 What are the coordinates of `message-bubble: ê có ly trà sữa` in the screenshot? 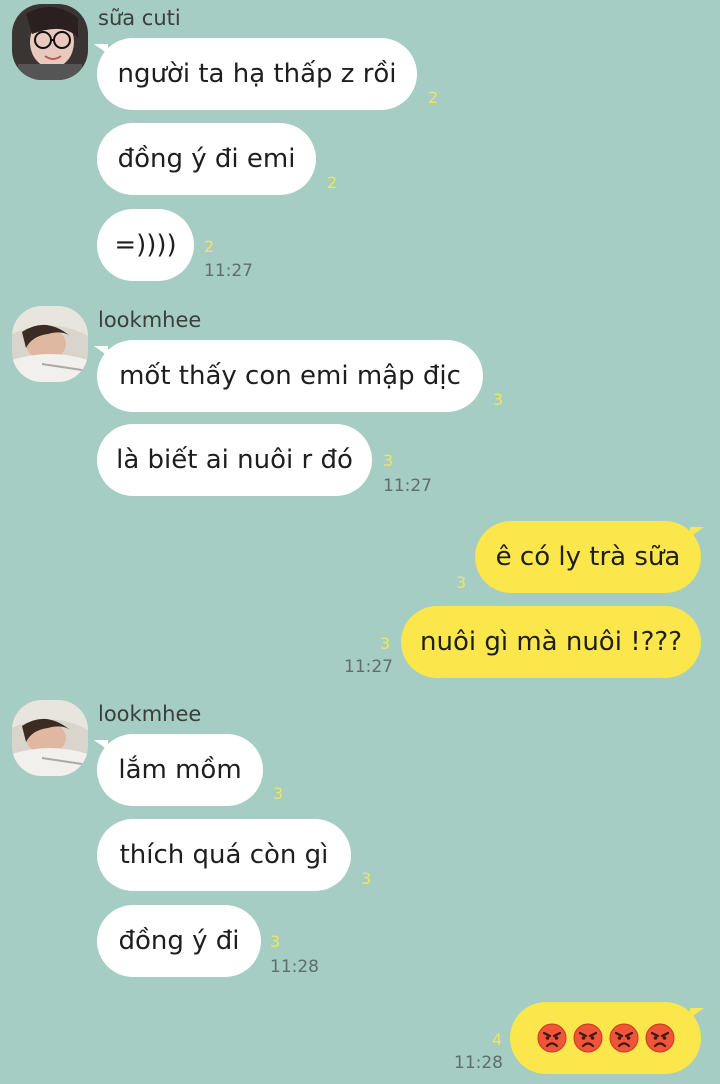 It's located at (588, 557).